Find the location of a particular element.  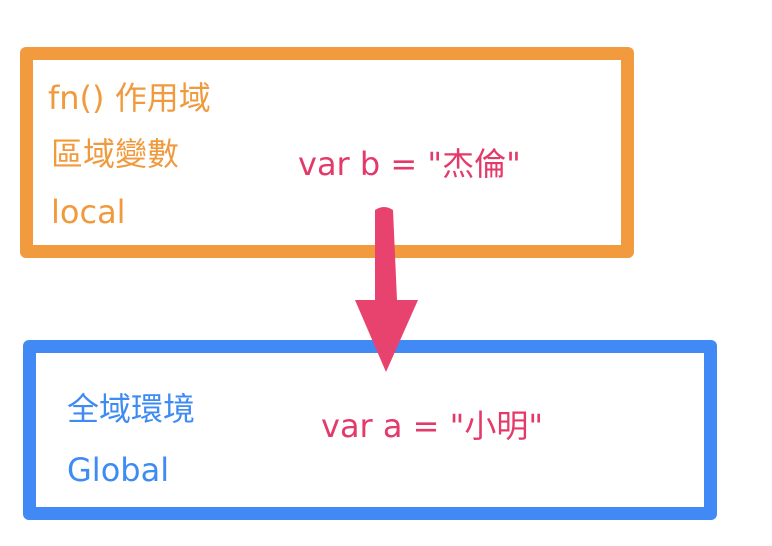

local-scope-title: fn() 作用域 is located at coordinates (129, 98).